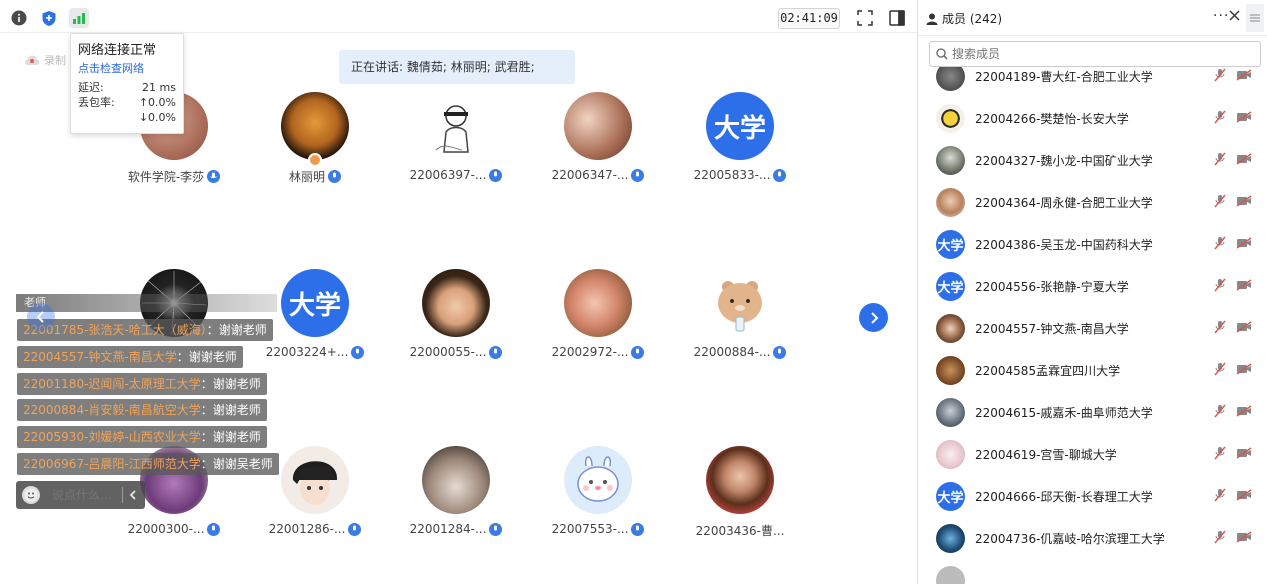 The width and height of the screenshot is (1267, 584). What do you see at coordinates (1221, 16) in the screenshot?
I see `more-options-button: ···` at bounding box center [1221, 16].